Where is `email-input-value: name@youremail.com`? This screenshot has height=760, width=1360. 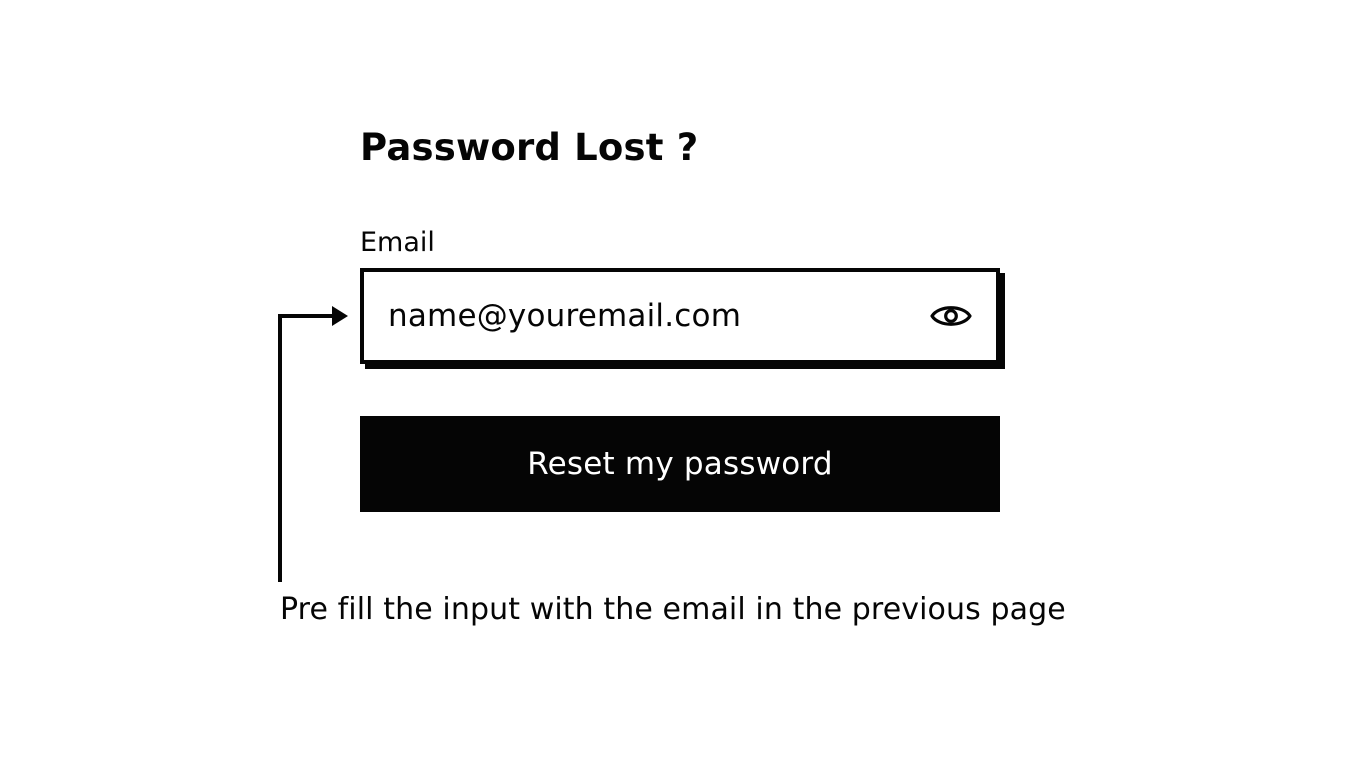 email-input-value: name@youremail.com is located at coordinates (565, 316).